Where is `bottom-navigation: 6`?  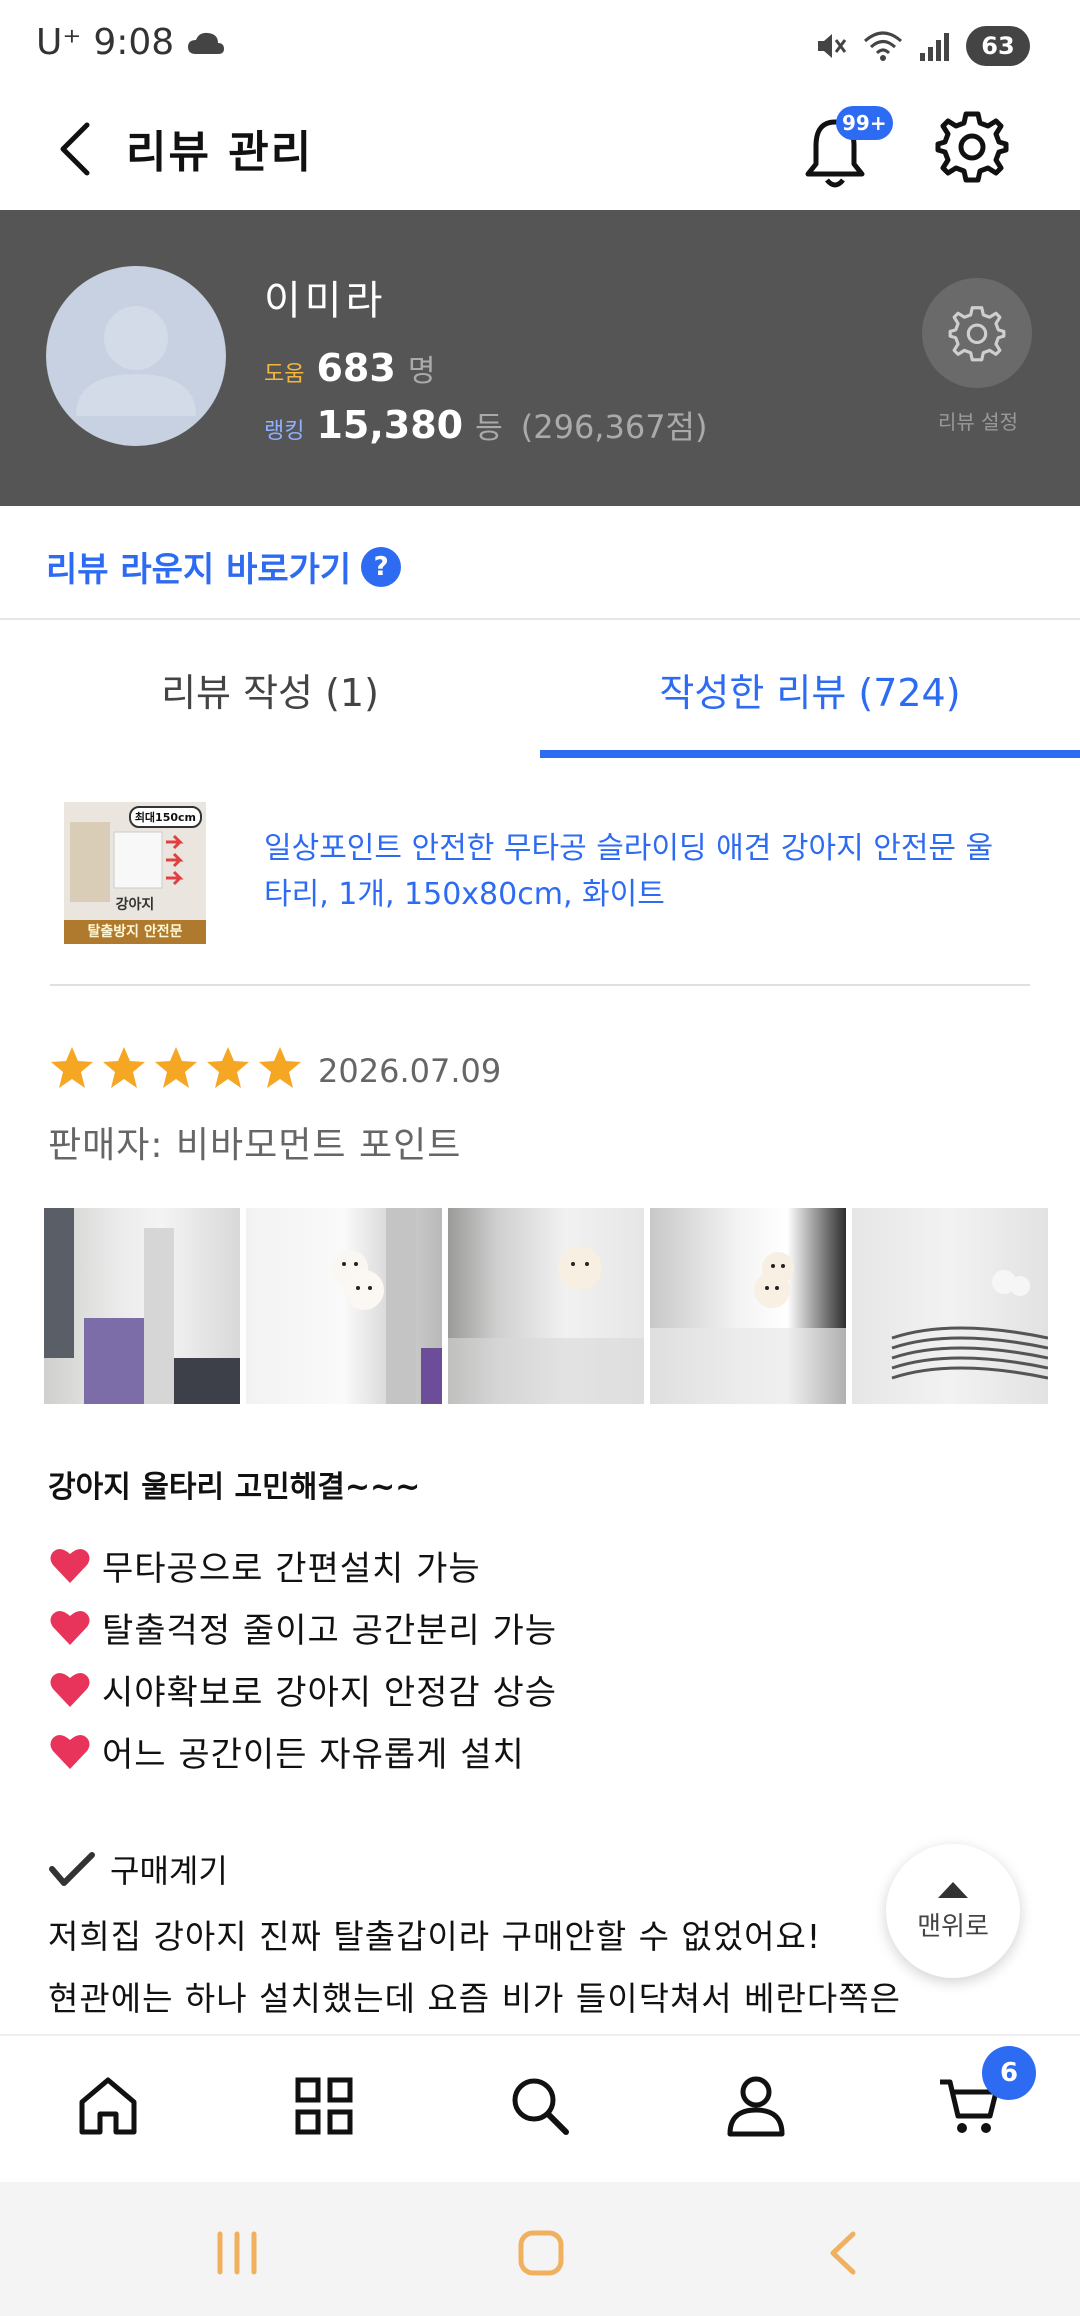 bottom-navigation: 6 is located at coordinates (540, 2108).